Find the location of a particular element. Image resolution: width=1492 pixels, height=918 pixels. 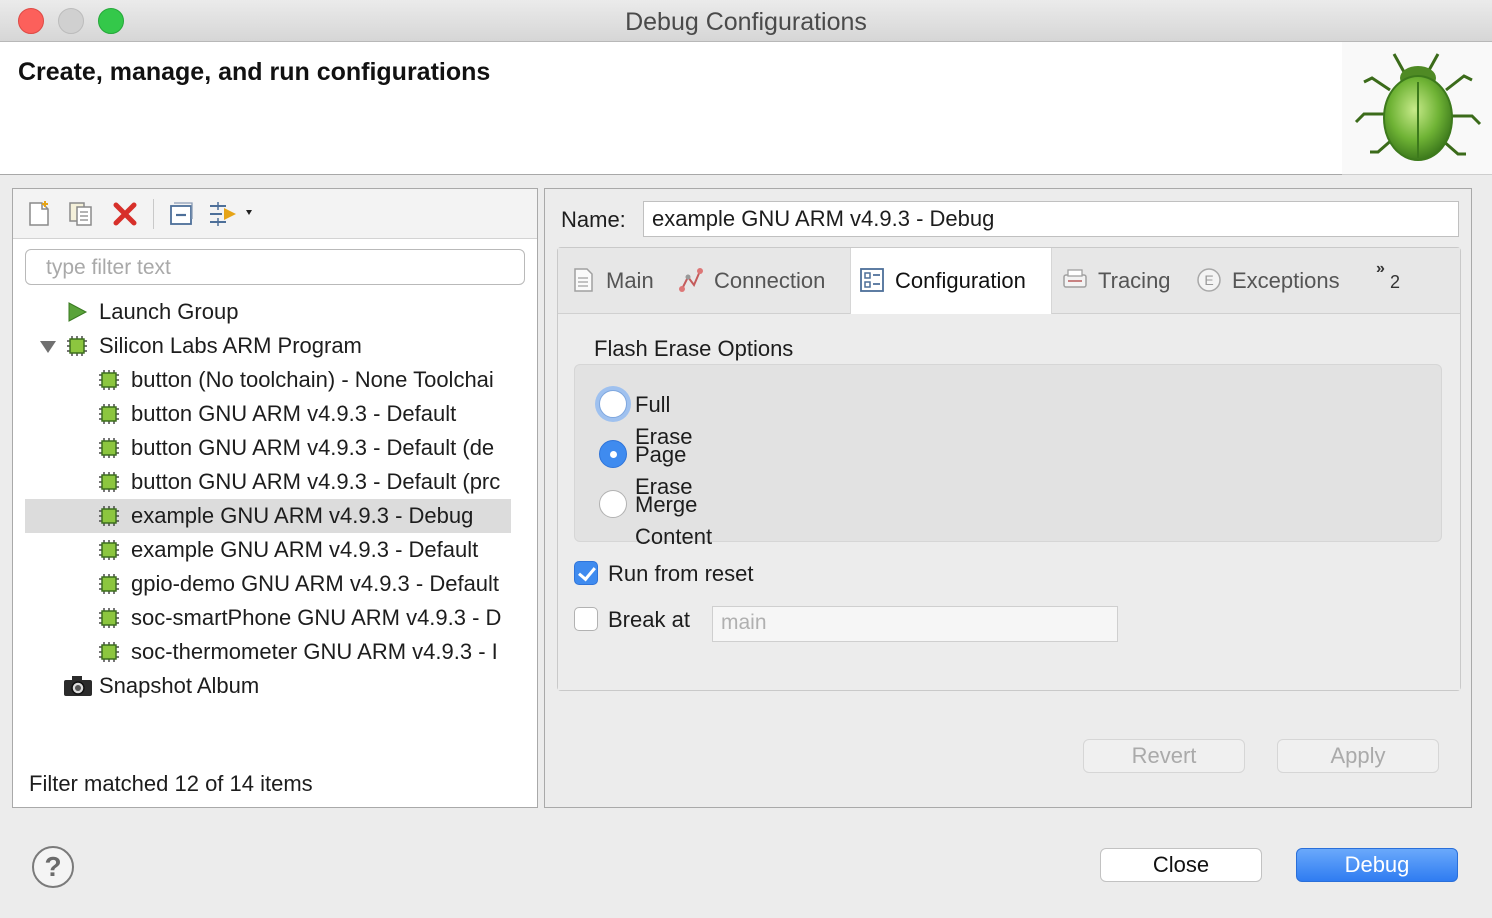

bug-icon is located at coordinates (1417, 108).